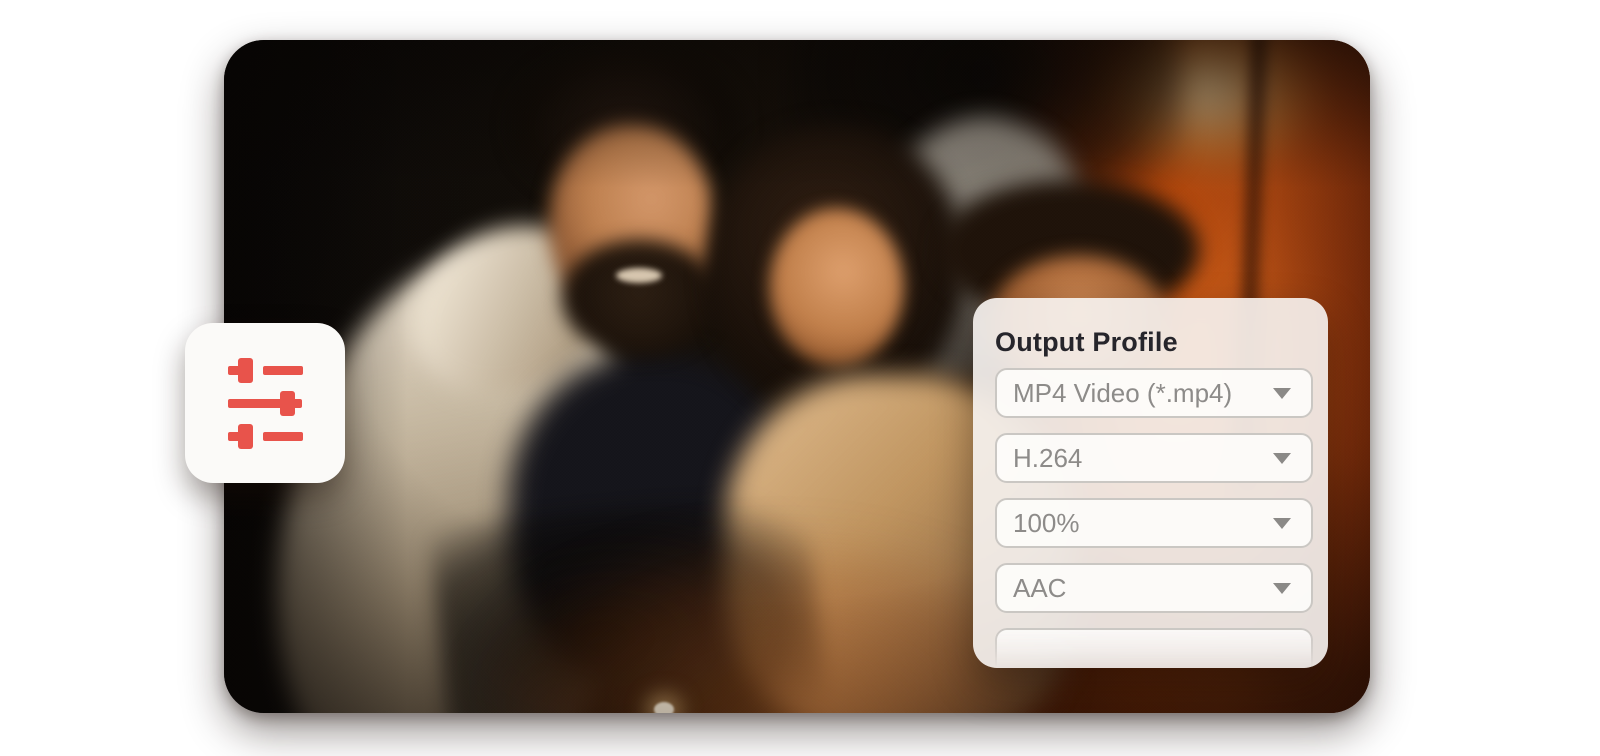 The height and width of the screenshot is (756, 1600). What do you see at coordinates (1154, 523) in the screenshot?
I see `dropdown-quality: 100%` at bounding box center [1154, 523].